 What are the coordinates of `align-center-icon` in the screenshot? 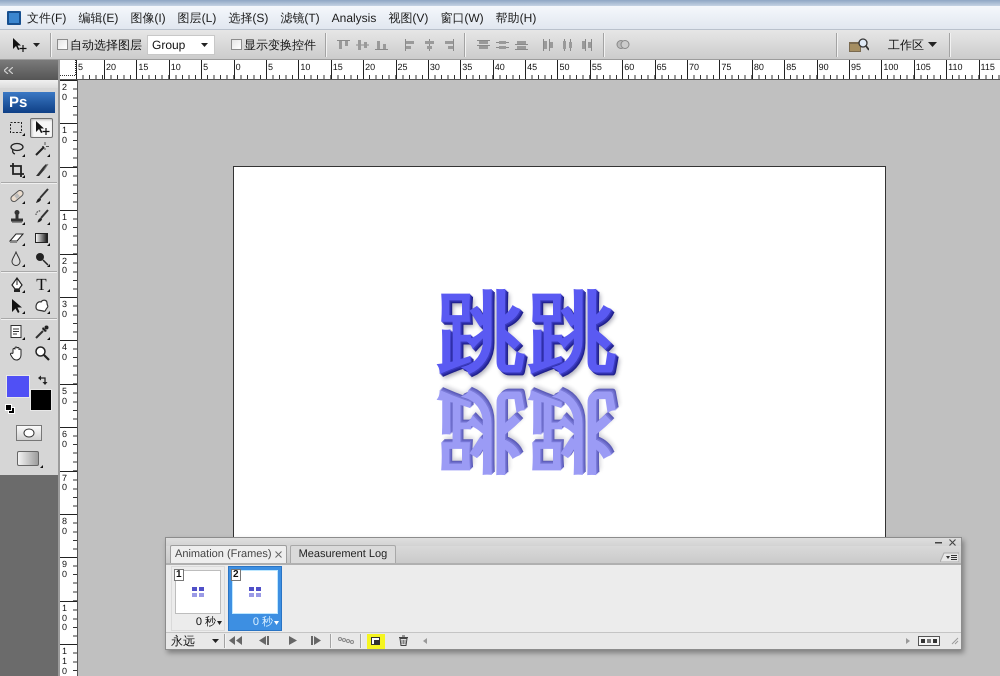 It's located at (429, 44).